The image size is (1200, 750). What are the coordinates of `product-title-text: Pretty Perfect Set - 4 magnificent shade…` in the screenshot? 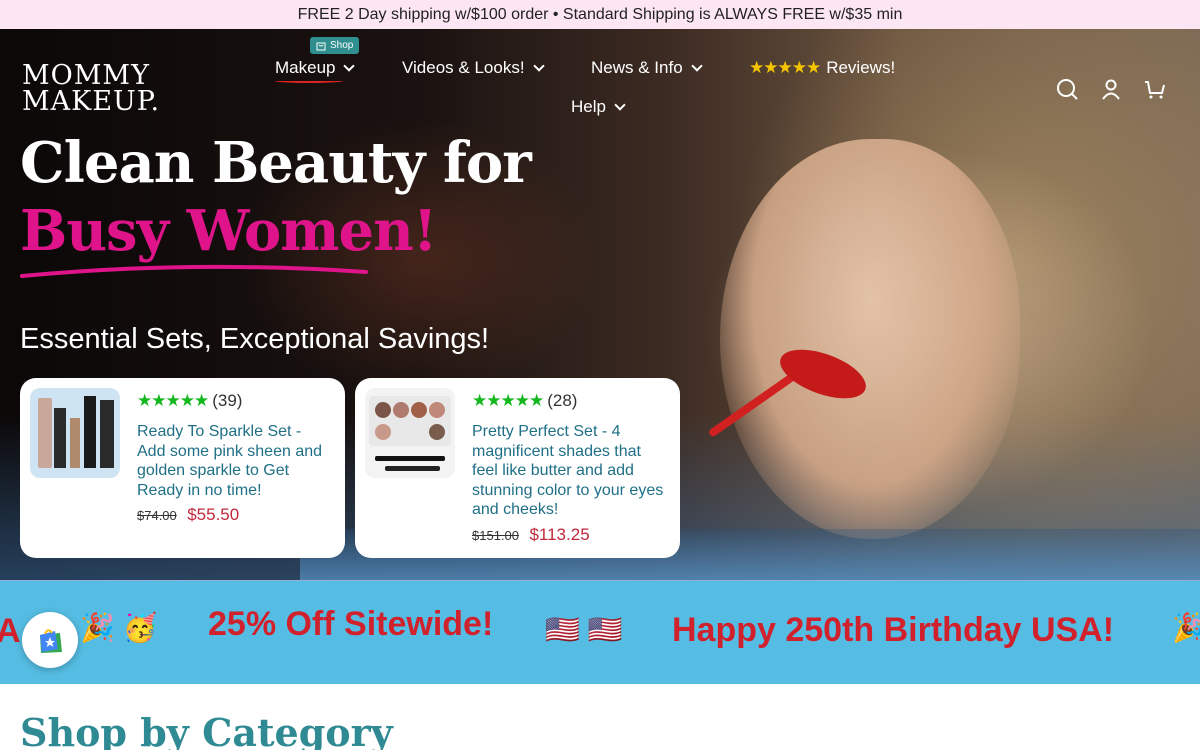 It's located at (568, 470).